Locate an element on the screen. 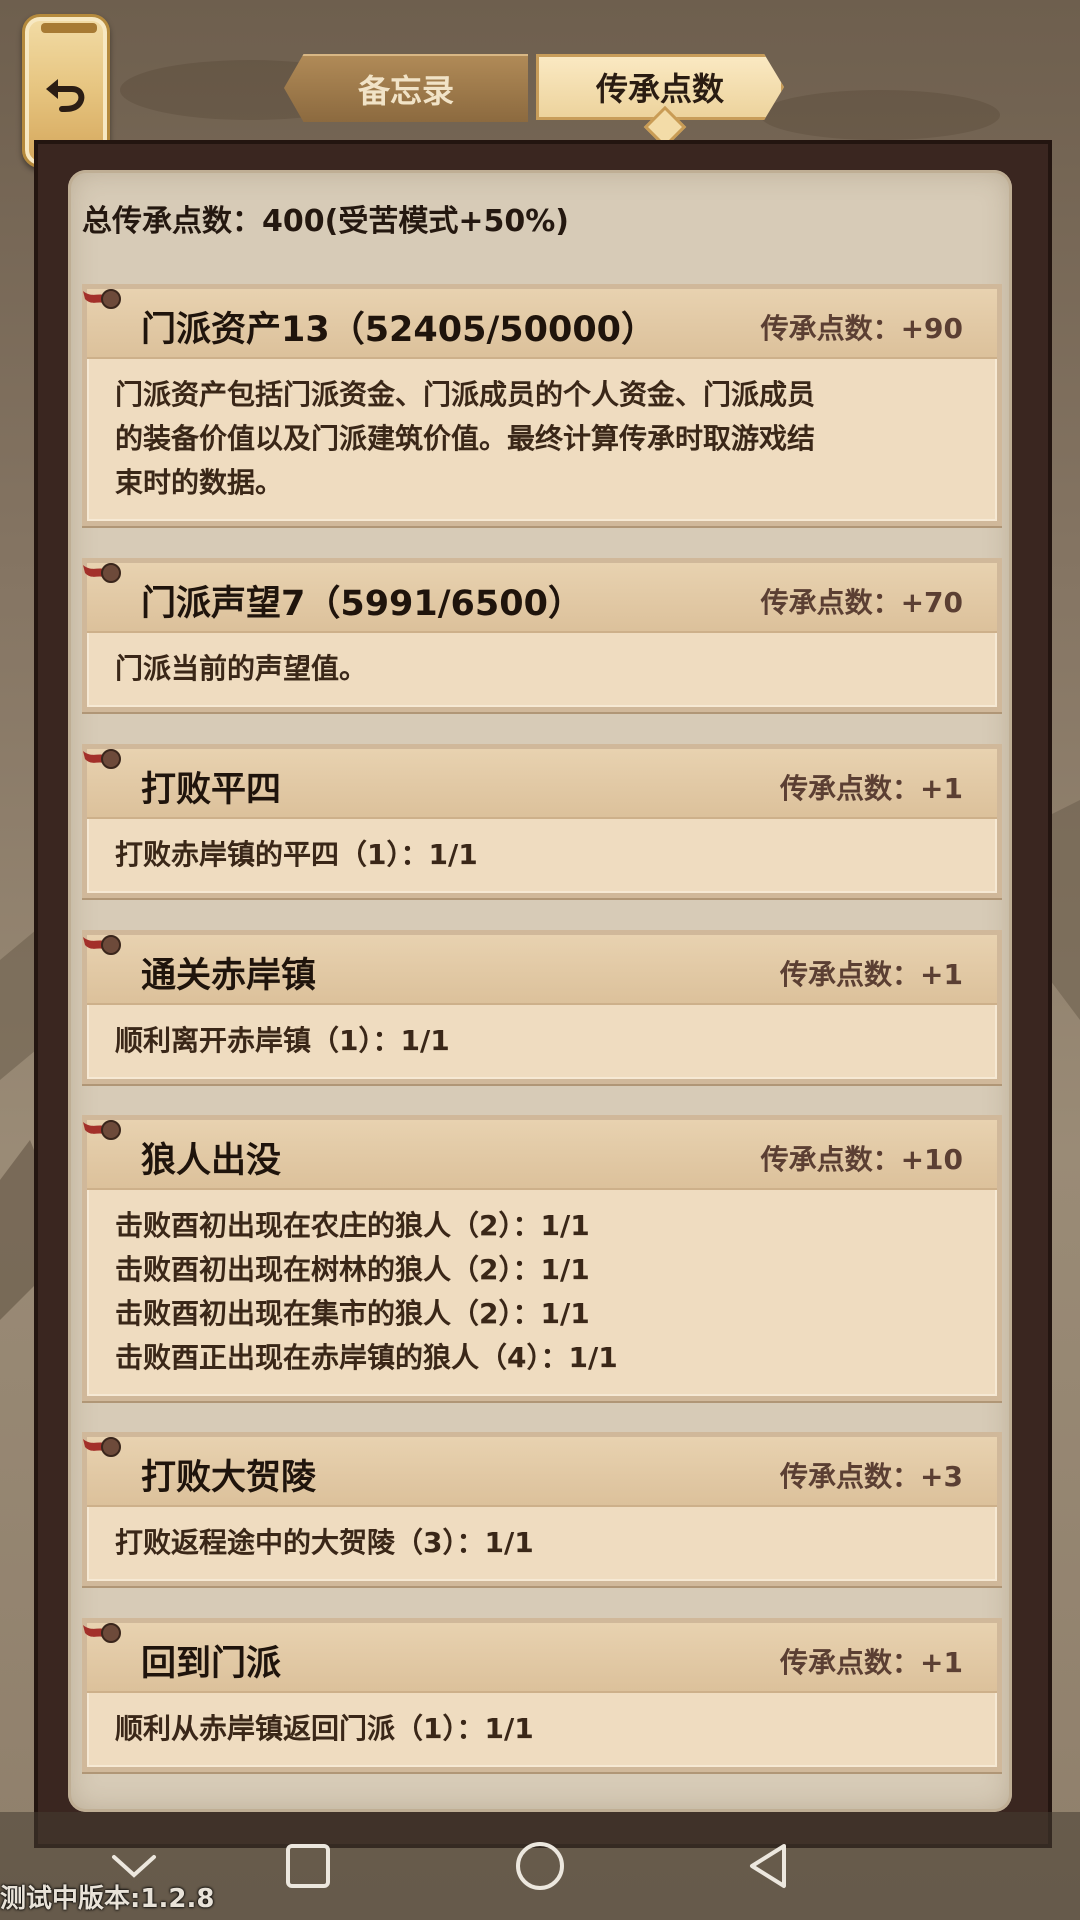  card-points: 传承点数：+70 is located at coordinates (861, 602).